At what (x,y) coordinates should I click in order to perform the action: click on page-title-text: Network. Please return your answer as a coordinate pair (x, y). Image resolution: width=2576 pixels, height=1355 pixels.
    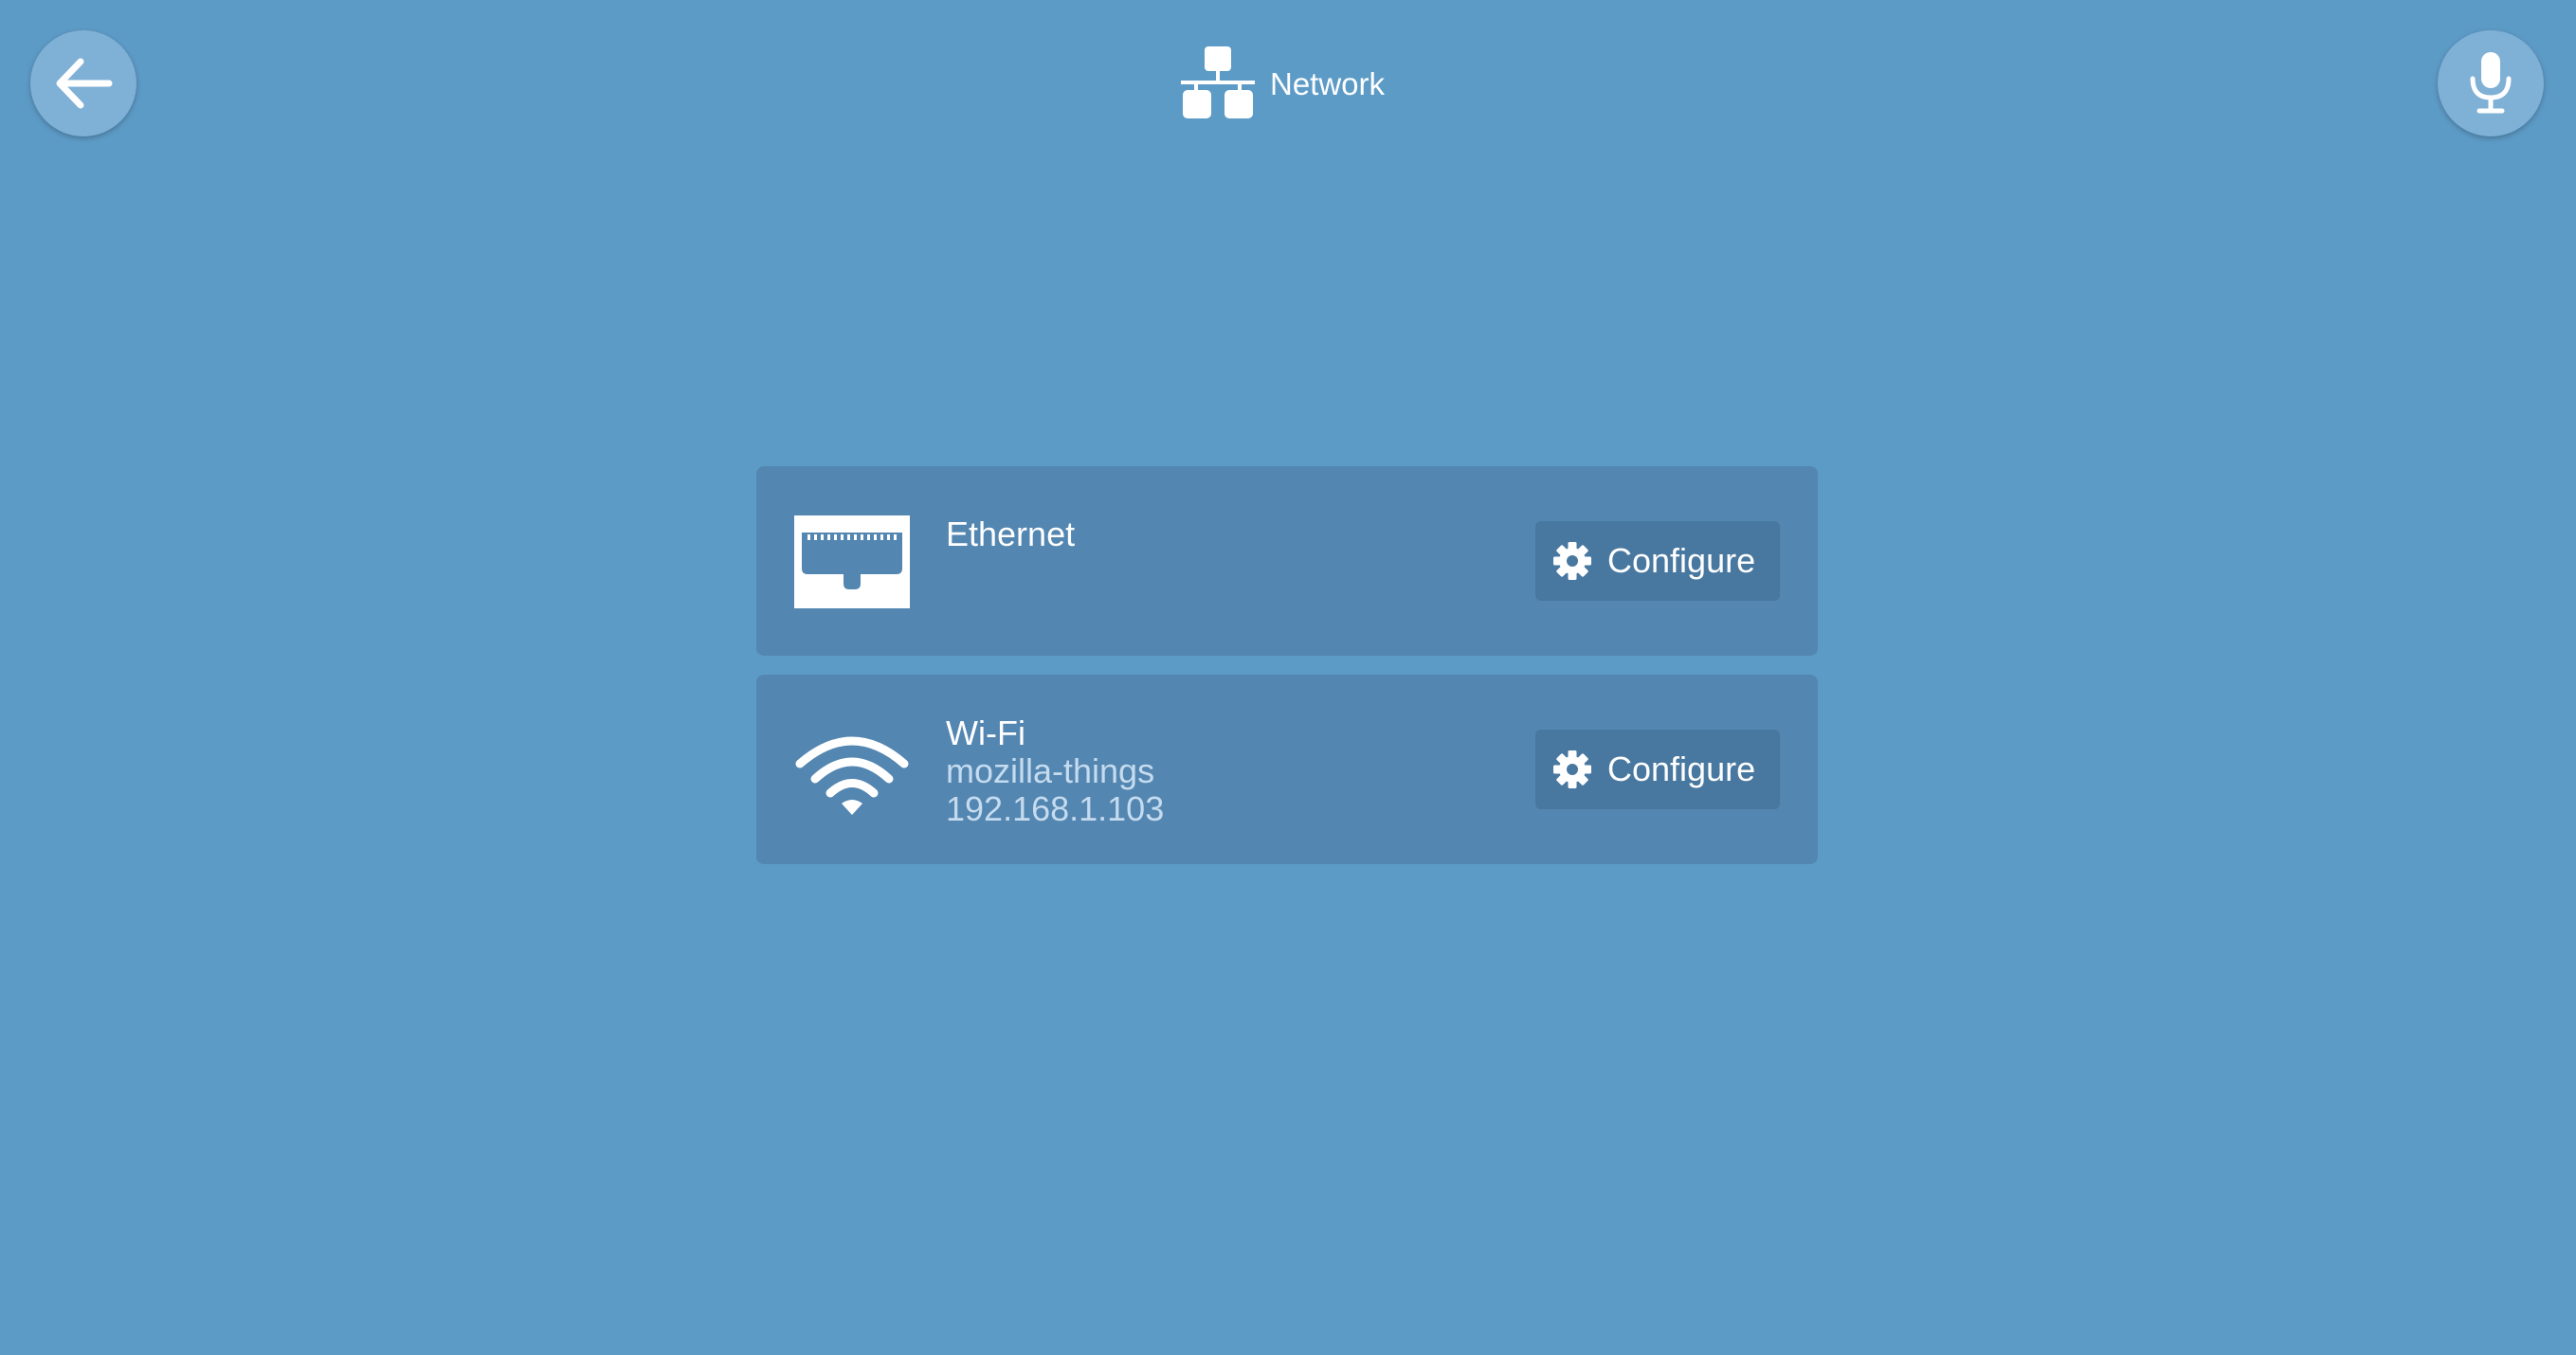
    Looking at the image, I should click on (1328, 83).